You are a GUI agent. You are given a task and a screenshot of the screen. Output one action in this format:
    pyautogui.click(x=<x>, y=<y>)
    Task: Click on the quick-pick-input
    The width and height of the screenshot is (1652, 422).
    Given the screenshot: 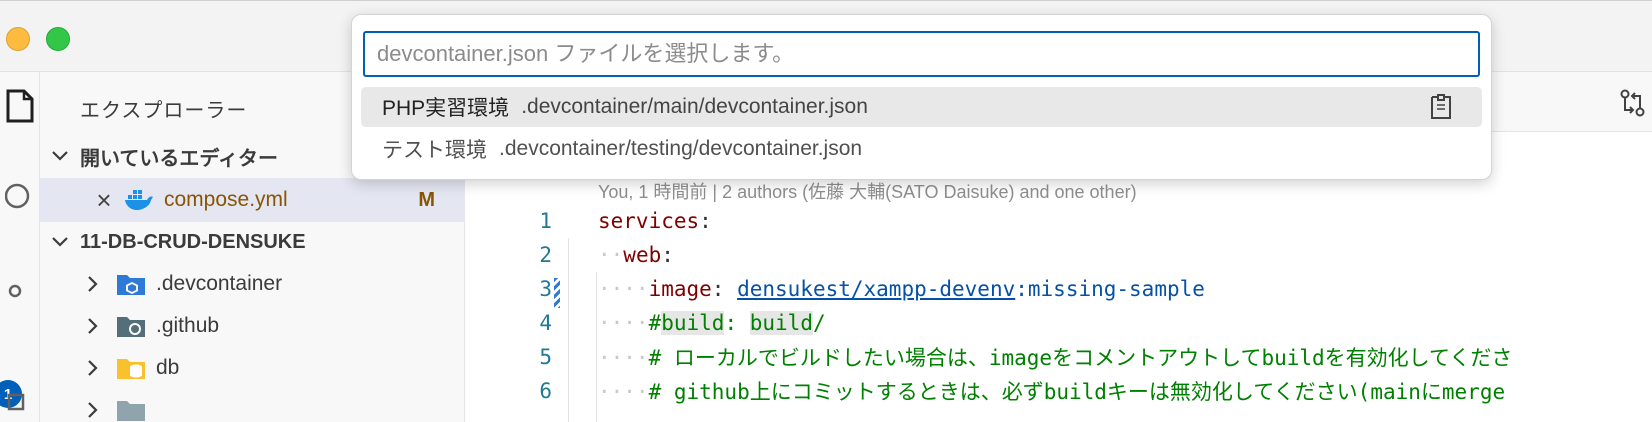 What is the action you would take?
    pyautogui.click(x=921, y=54)
    